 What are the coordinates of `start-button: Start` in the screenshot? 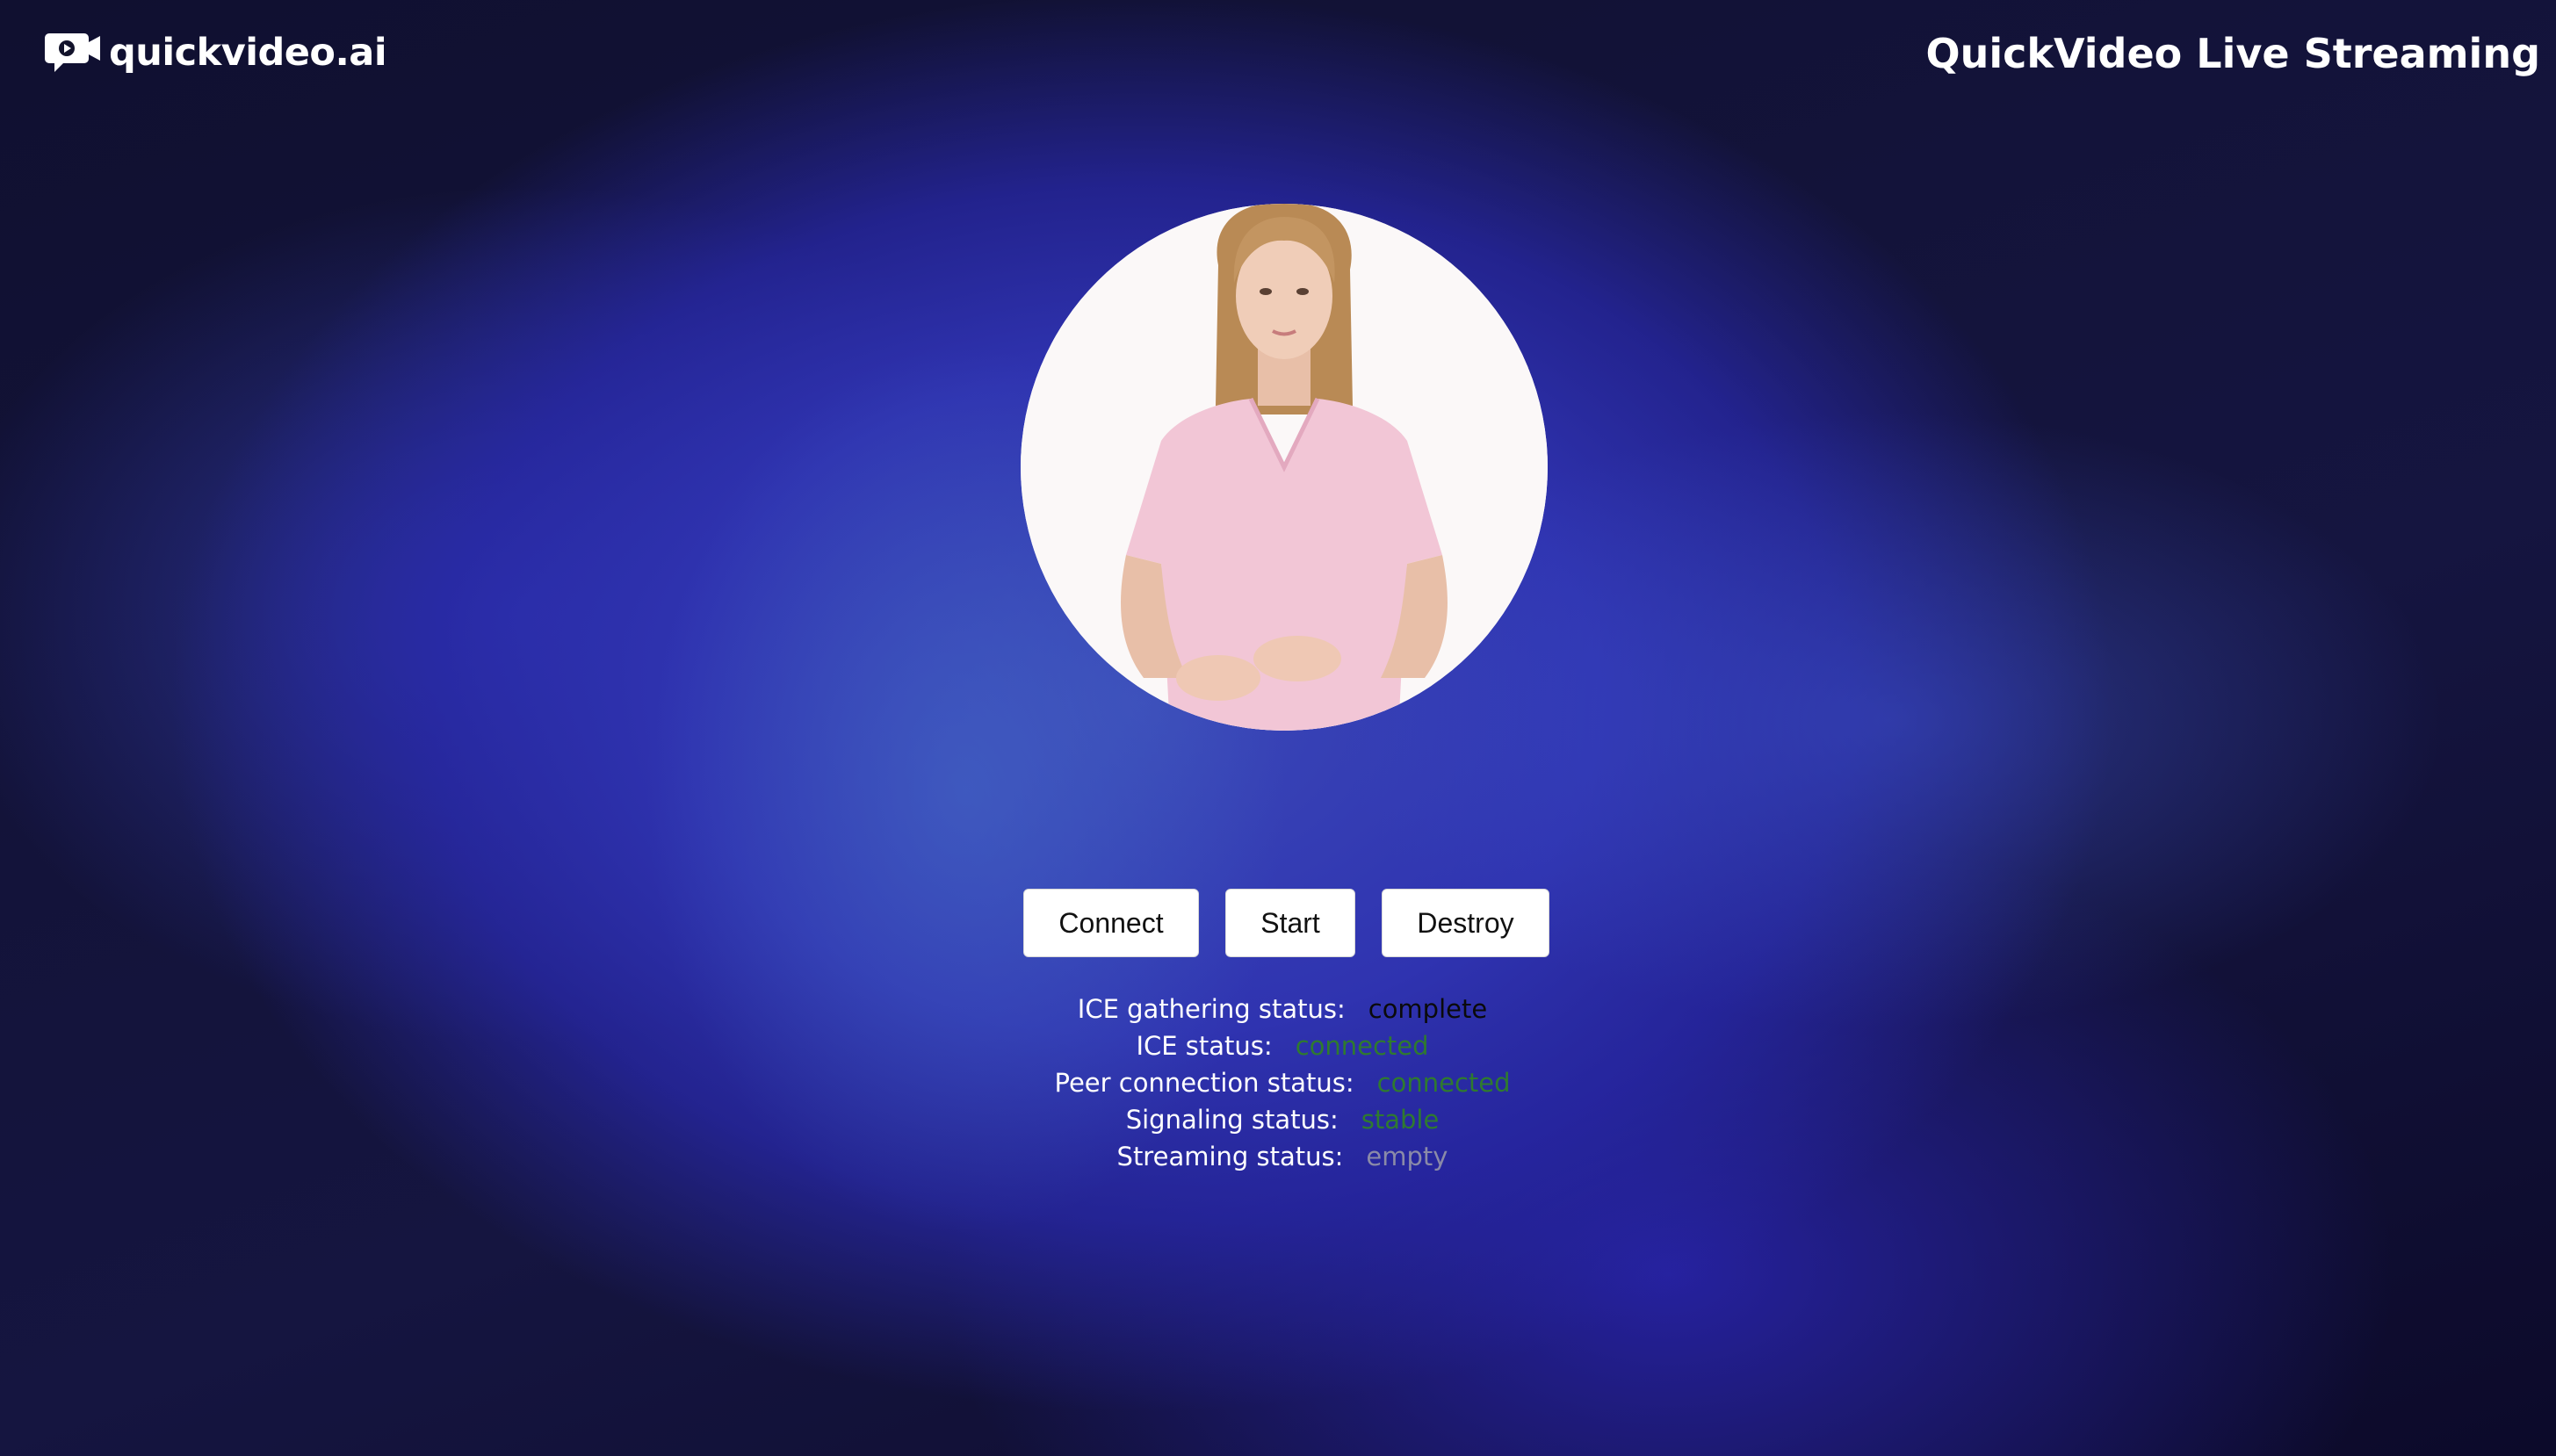 It's located at (1290, 923).